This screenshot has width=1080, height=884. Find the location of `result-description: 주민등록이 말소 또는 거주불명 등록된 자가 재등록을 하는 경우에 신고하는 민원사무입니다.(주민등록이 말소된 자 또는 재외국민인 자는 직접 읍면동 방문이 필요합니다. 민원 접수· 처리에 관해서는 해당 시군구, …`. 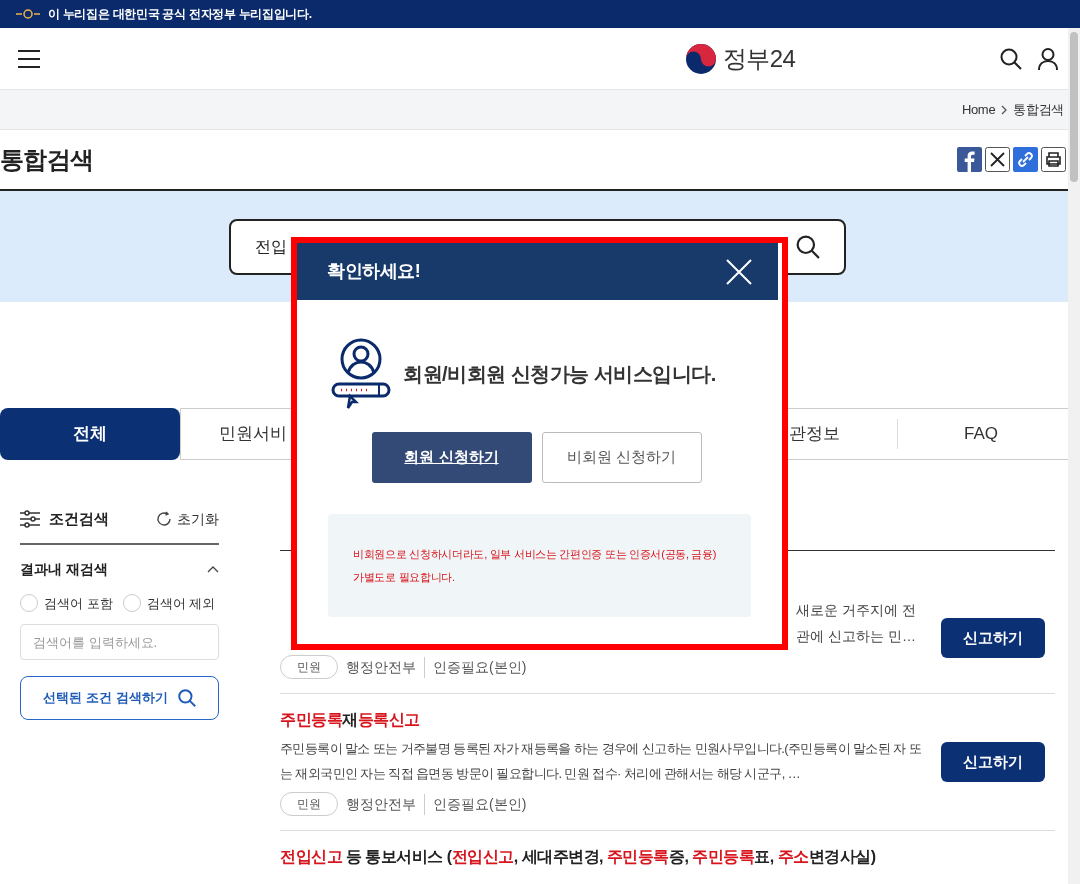

result-description: 주민등록이 말소 또는 거주불명 등록된 자가 재등록을 하는 경우에 신고하는 민원사무입니다.(주민등록이 말소된 자 또는 재외국민인 자는 직접 읍면동 방문이 필요합니다. 민원 접수· 처리에 관해서는 해당 시군구, … is located at coordinates (601, 761).